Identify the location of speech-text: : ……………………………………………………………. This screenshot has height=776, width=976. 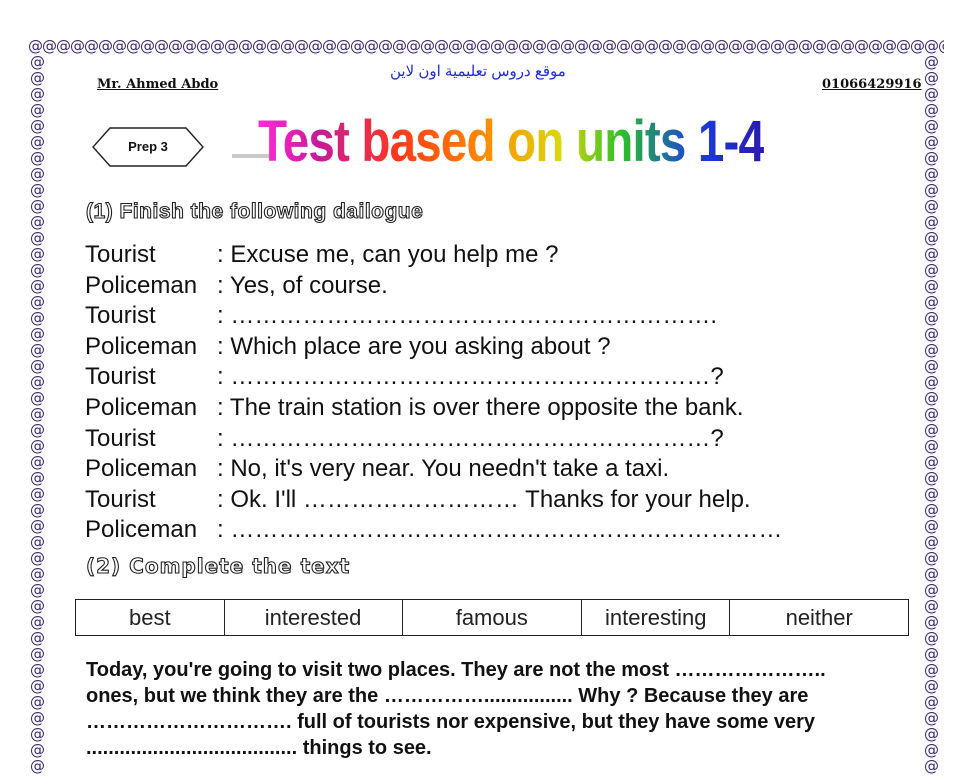
(500, 530).